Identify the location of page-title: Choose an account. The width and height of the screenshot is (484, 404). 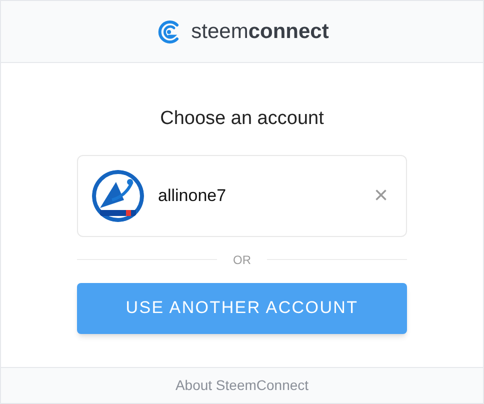
(242, 119).